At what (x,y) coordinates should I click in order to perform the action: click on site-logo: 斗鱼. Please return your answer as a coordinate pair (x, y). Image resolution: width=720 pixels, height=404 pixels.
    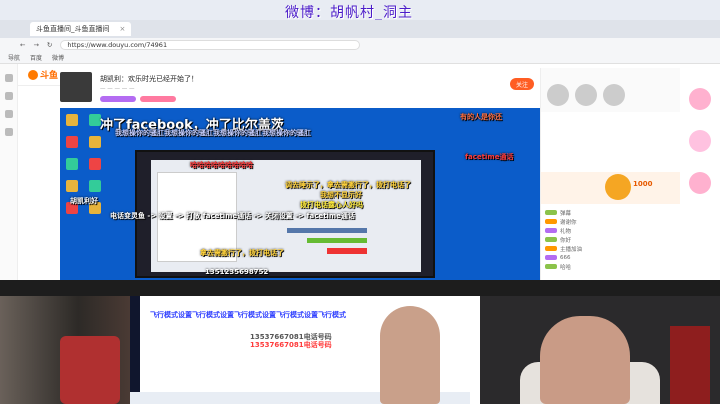
    Looking at the image, I should click on (43, 74).